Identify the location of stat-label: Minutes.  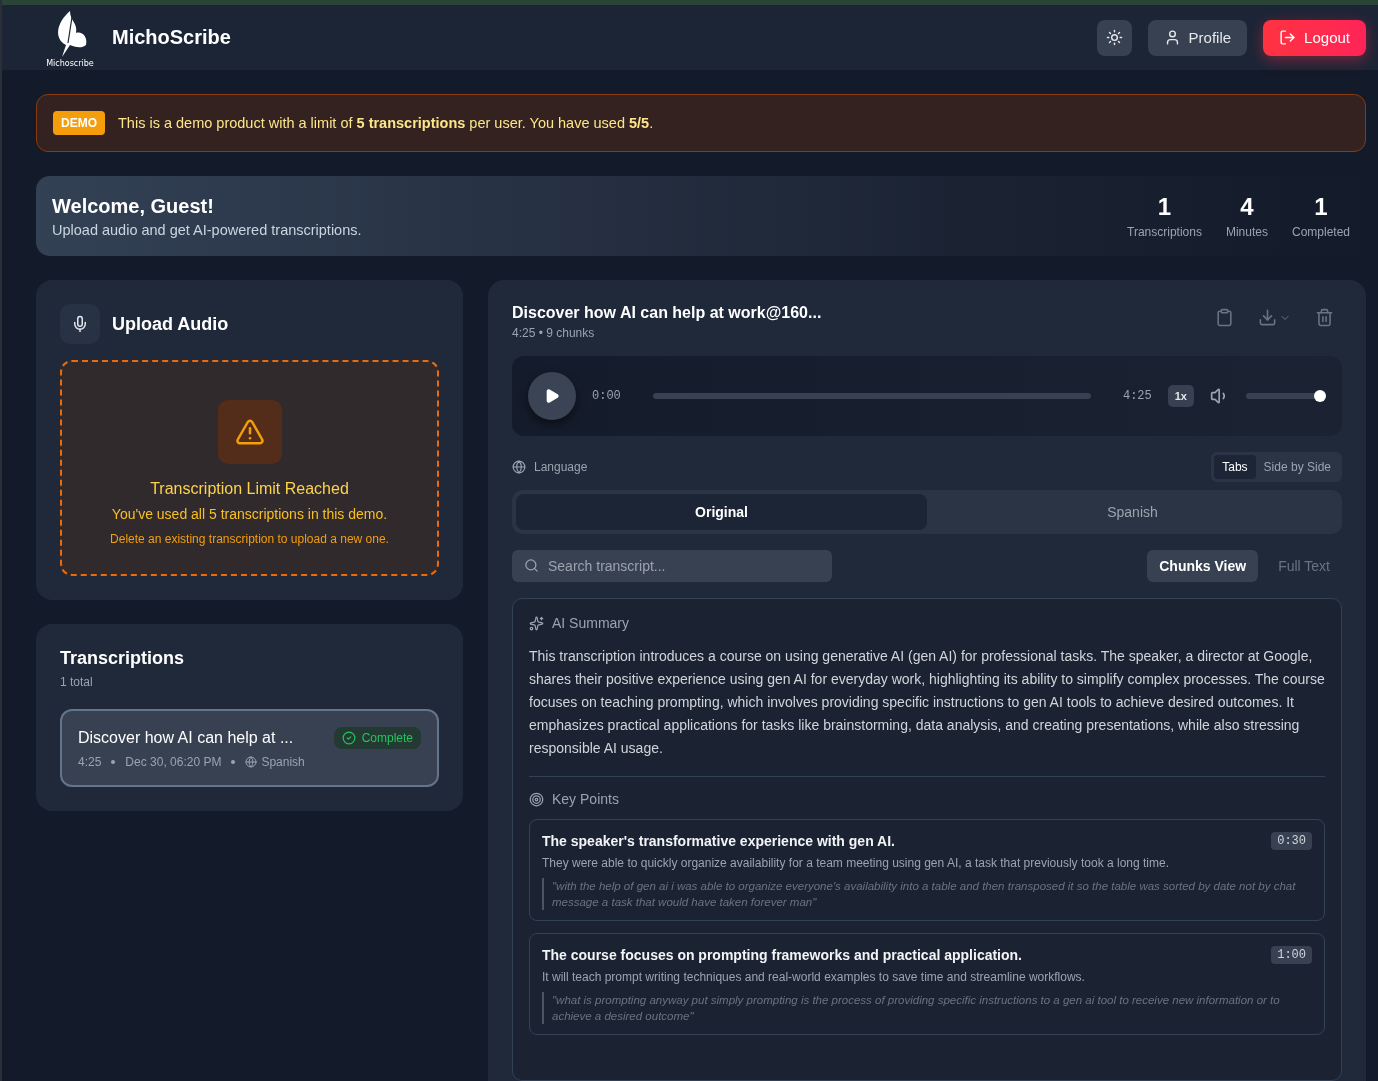
(1246, 232).